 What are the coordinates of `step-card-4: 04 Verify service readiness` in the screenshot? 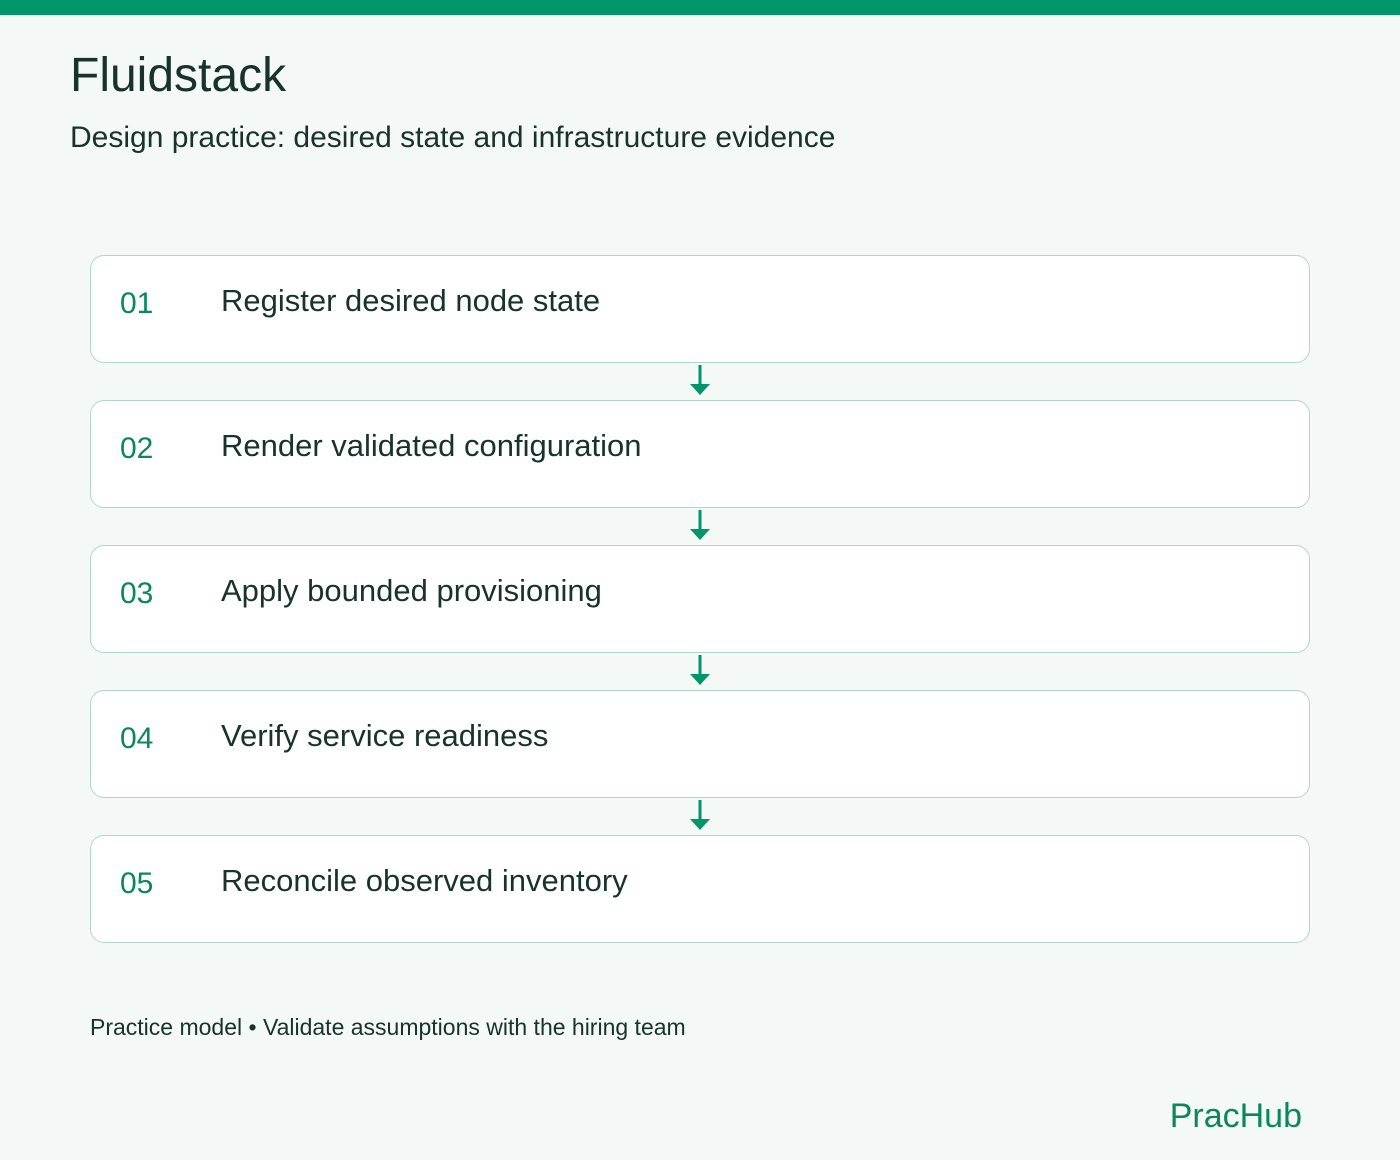 It's located at (700, 744).